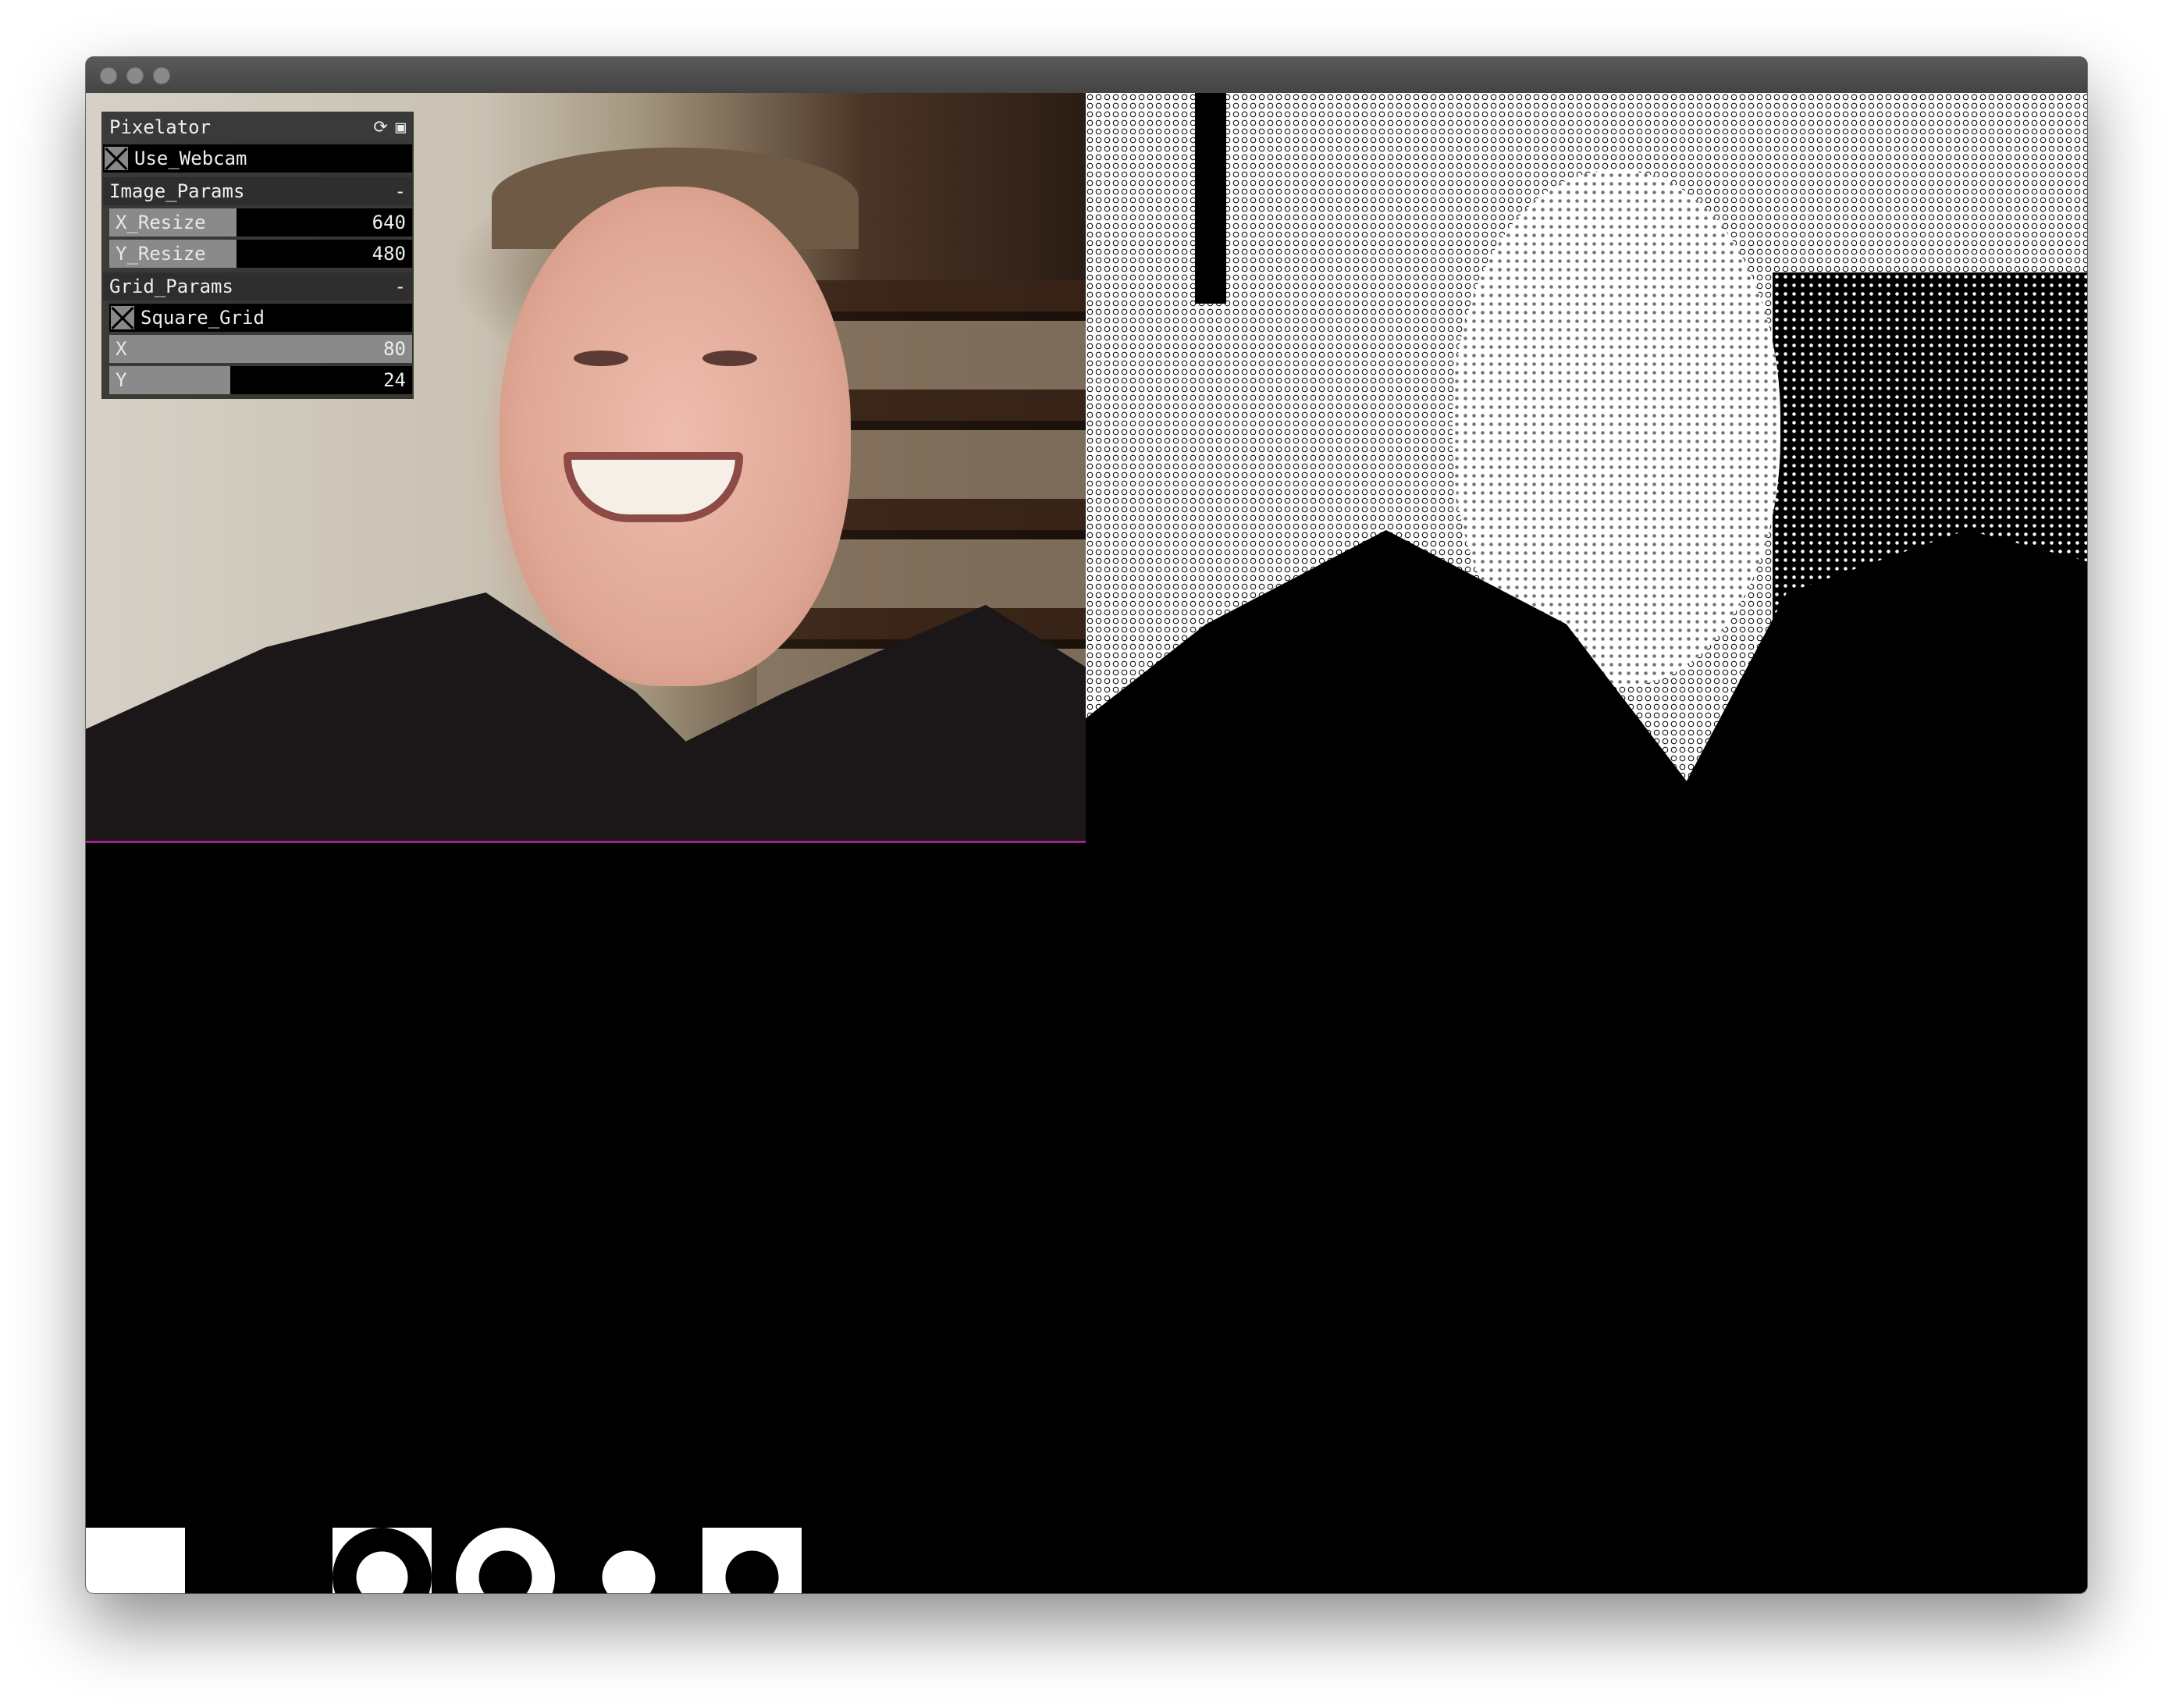  I want to click on image-params-group-header: Image_Params -, so click(257, 191).